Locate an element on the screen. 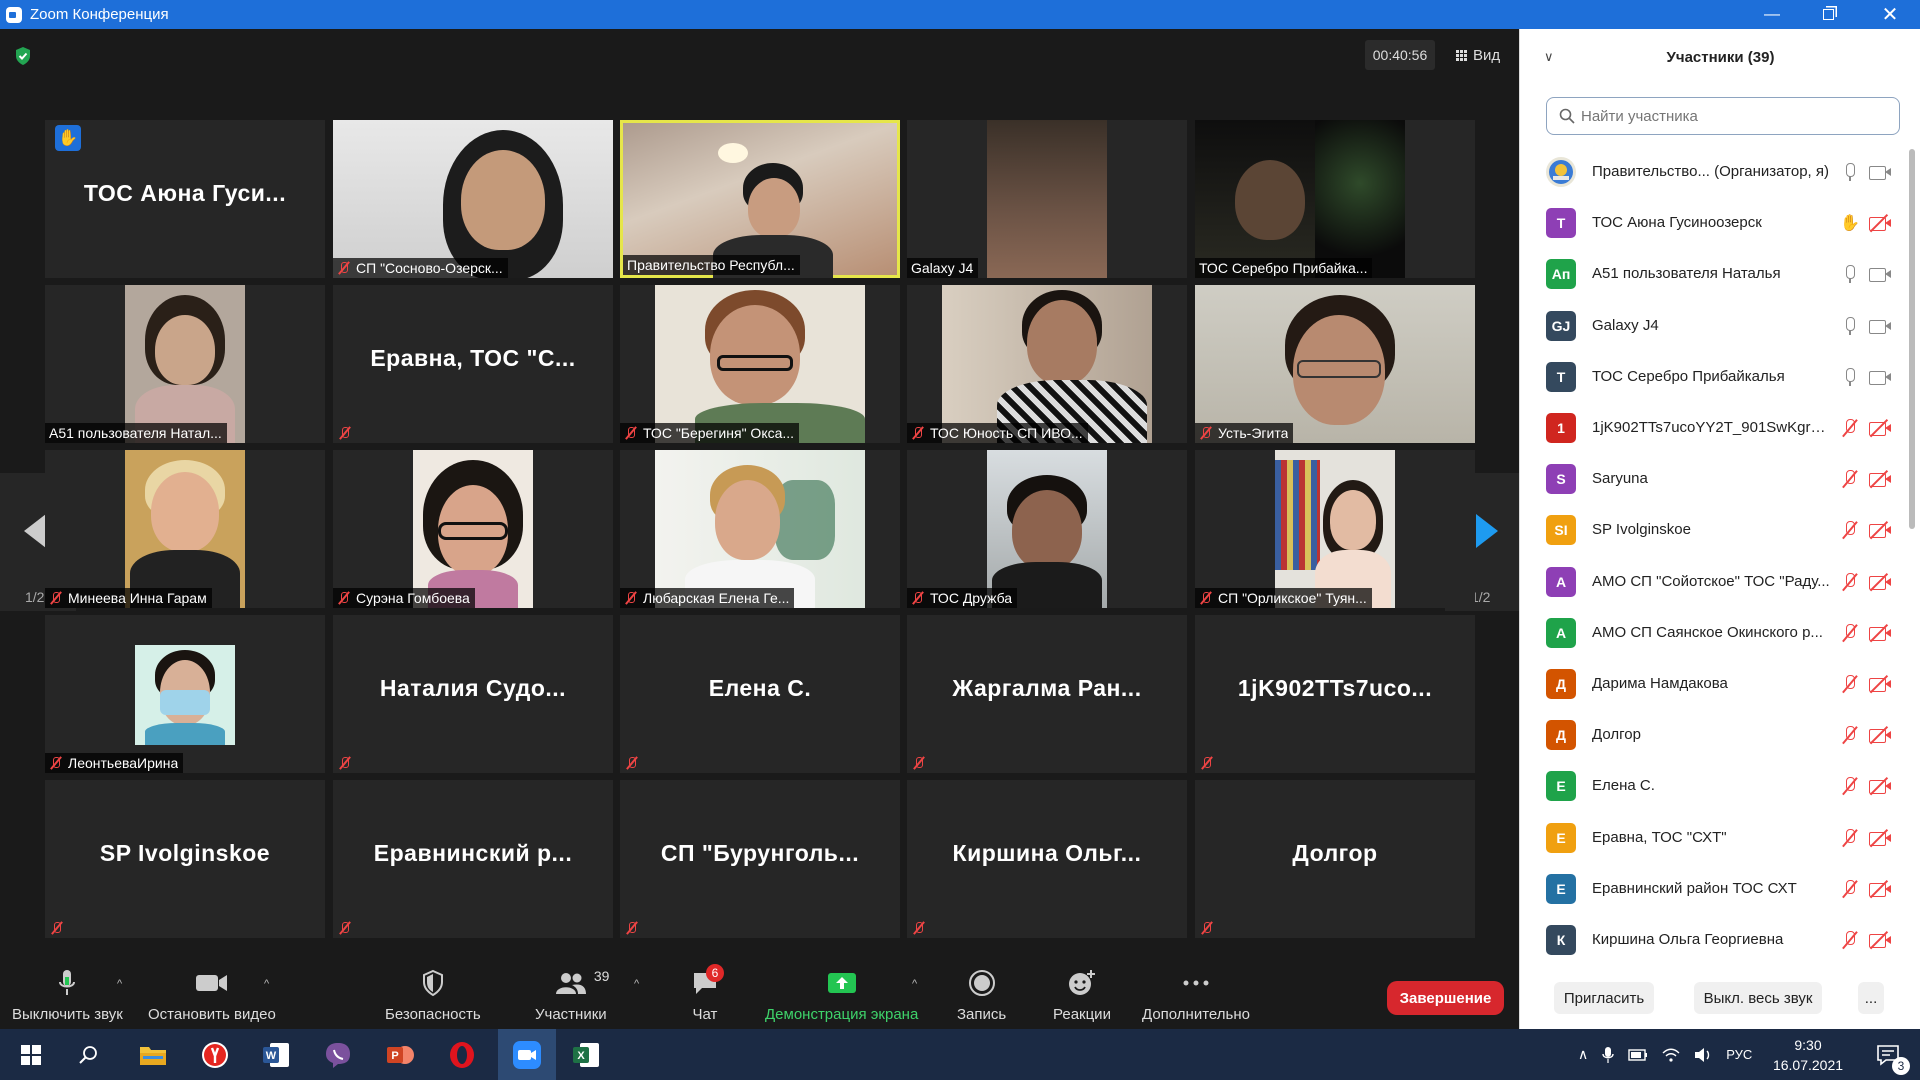 The width and height of the screenshot is (1920, 1080). close-button: ✕ is located at coordinates (1890, 14).